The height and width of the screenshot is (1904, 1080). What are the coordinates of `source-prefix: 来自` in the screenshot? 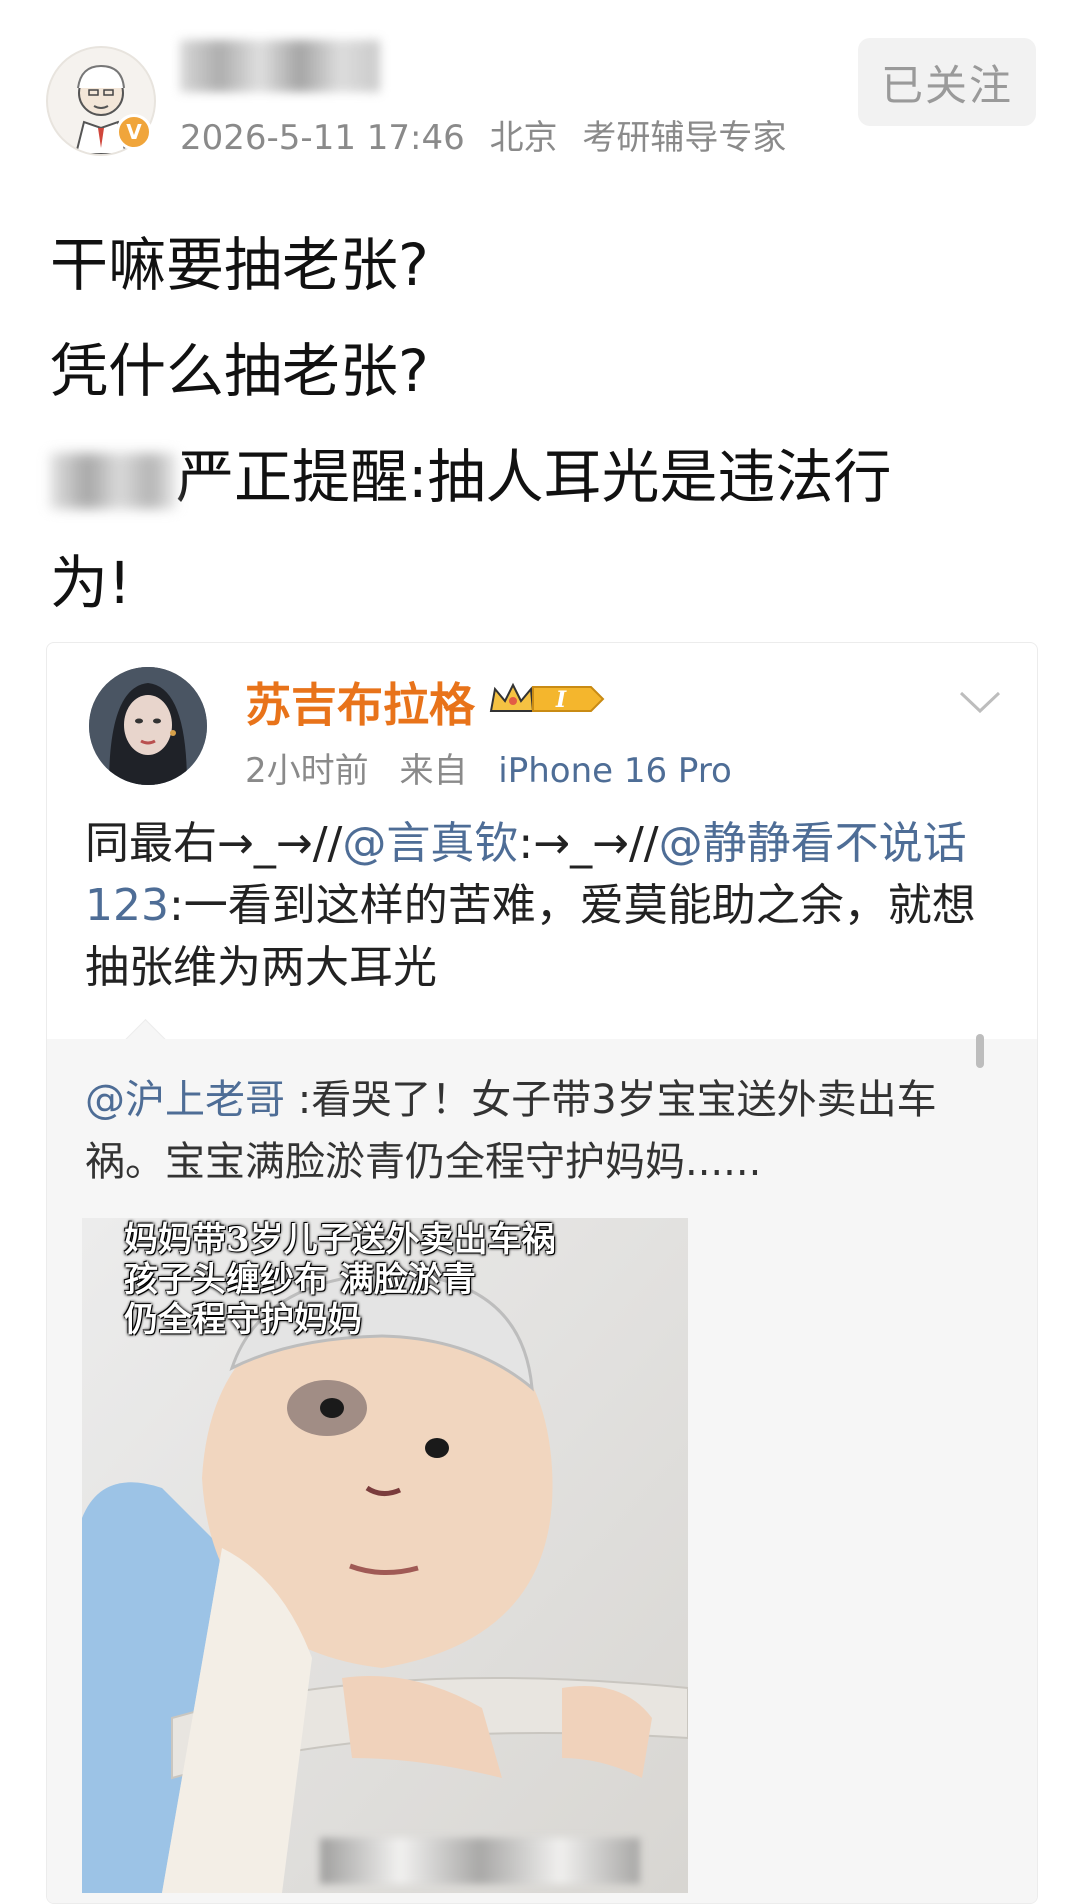 It's located at (433, 771).